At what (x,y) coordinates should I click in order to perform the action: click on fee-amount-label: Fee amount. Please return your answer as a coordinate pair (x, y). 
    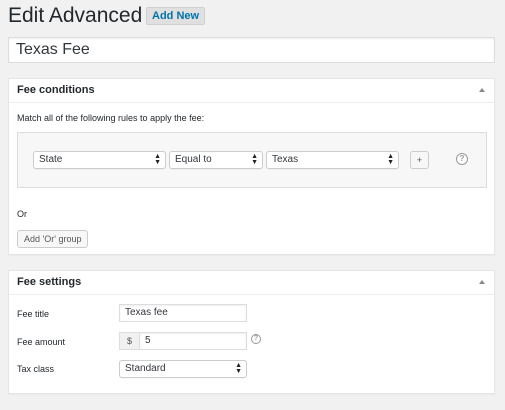
    Looking at the image, I should click on (41, 342).